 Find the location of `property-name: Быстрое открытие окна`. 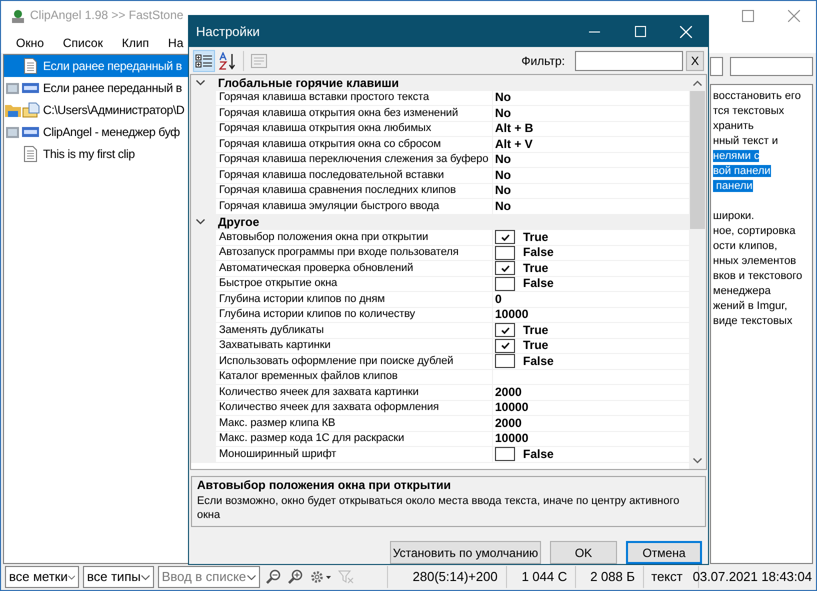

property-name: Быстрое открытие окна is located at coordinates (278, 283).